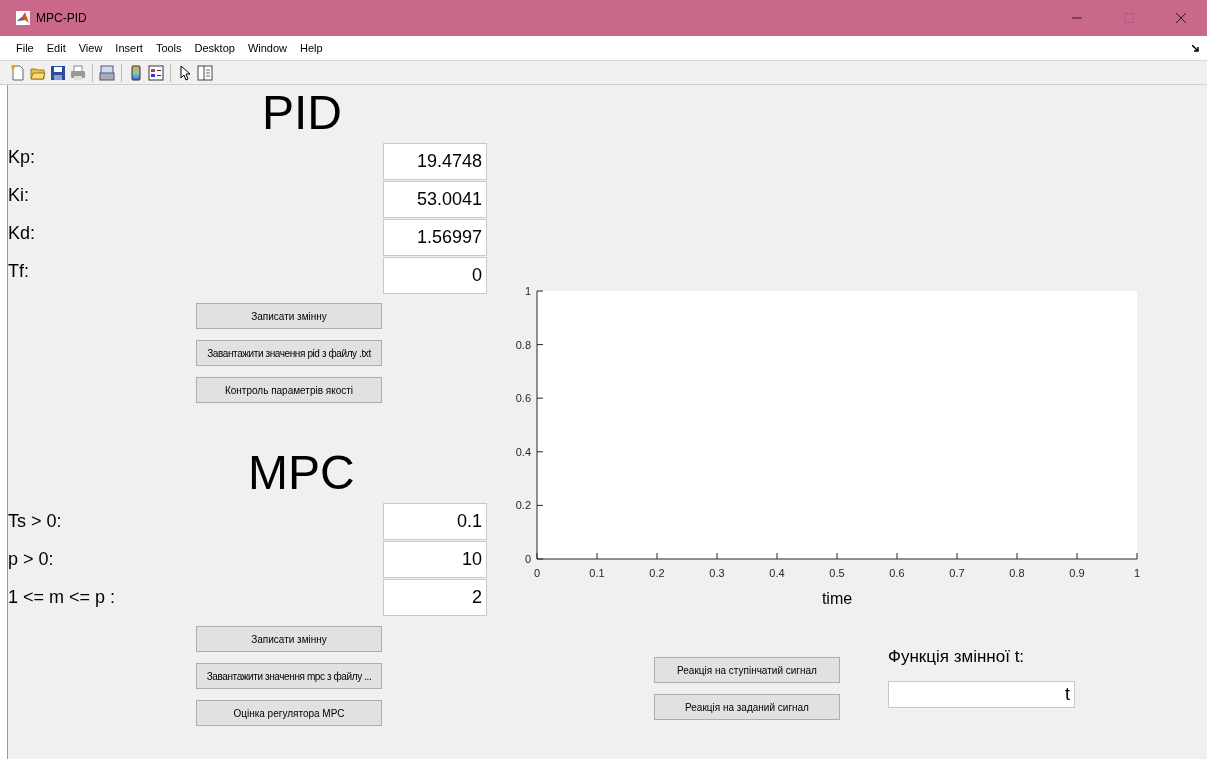 The width and height of the screenshot is (1207, 759). I want to click on parameter-label: Tf:, so click(19, 271).